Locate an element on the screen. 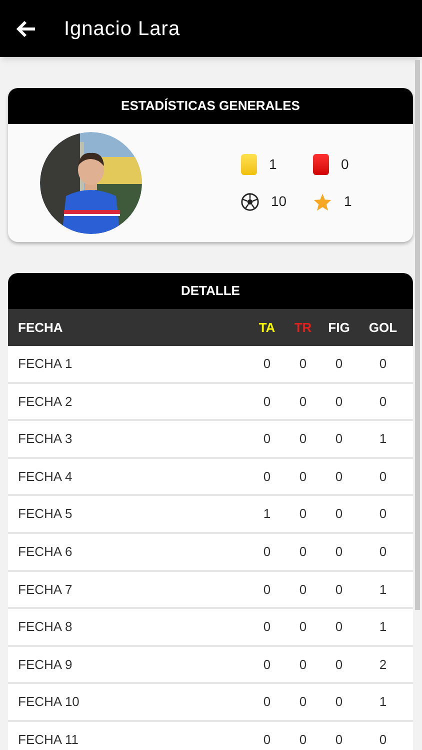  page-title: Ignacio Lara is located at coordinates (122, 29).